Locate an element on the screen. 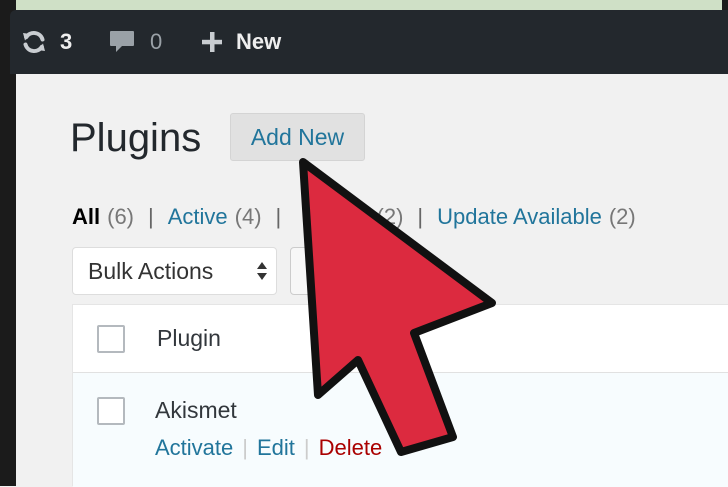 This screenshot has width=728, height=487. new-label: New is located at coordinates (259, 41).